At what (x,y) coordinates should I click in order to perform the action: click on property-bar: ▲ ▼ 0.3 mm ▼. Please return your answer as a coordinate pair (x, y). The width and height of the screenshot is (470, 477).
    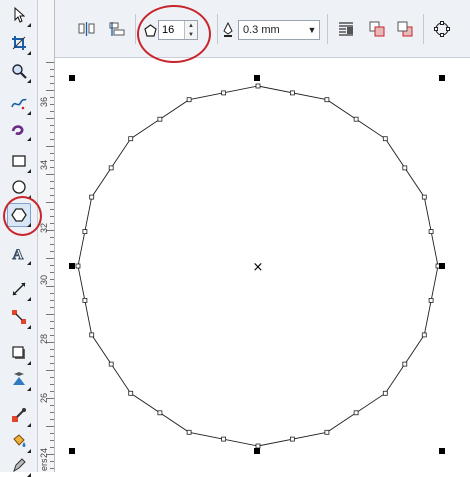
    Looking at the image, I should click on (262, 31).